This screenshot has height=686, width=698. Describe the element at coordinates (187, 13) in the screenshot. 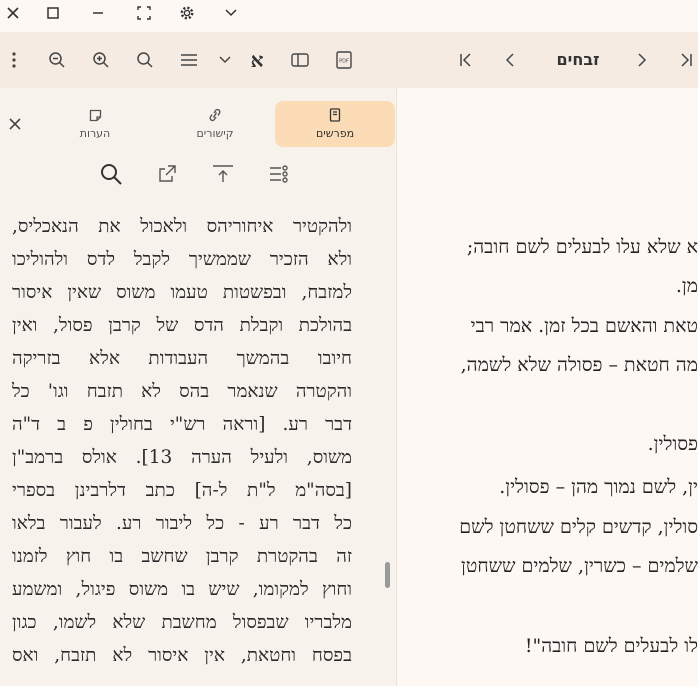

I see `gear-icon` at that location.